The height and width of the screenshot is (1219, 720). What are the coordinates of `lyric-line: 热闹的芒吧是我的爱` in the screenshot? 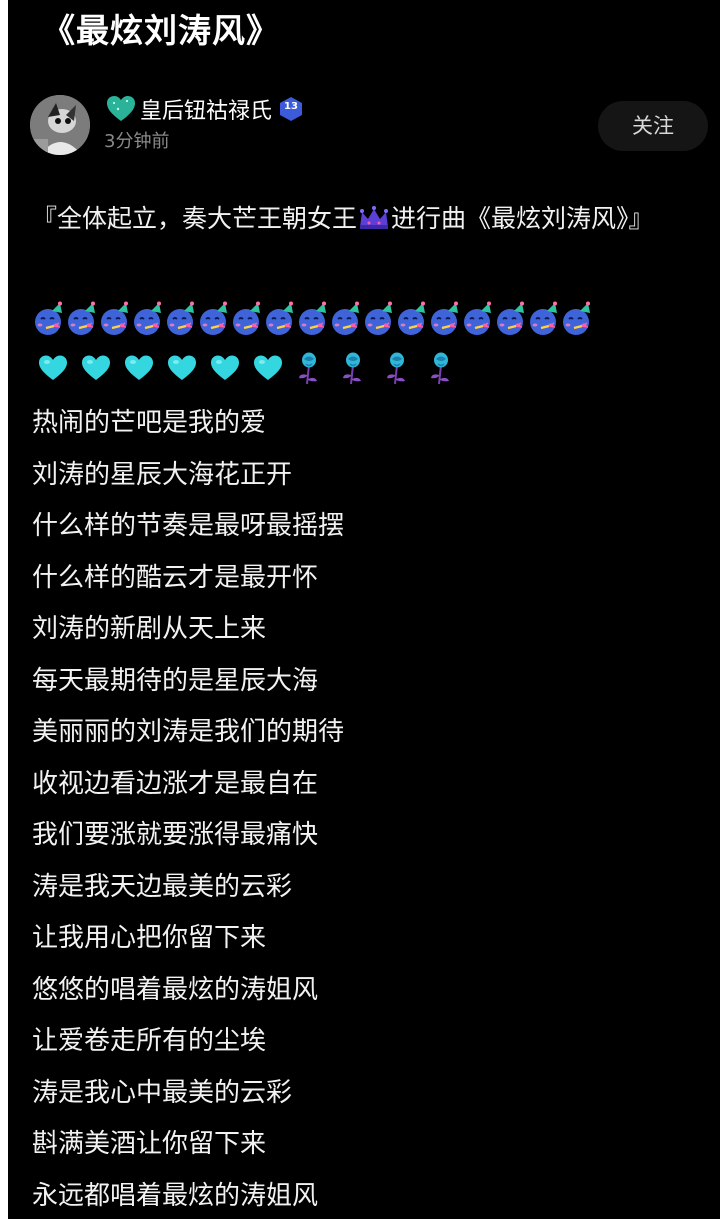 It's located at (149, 423).